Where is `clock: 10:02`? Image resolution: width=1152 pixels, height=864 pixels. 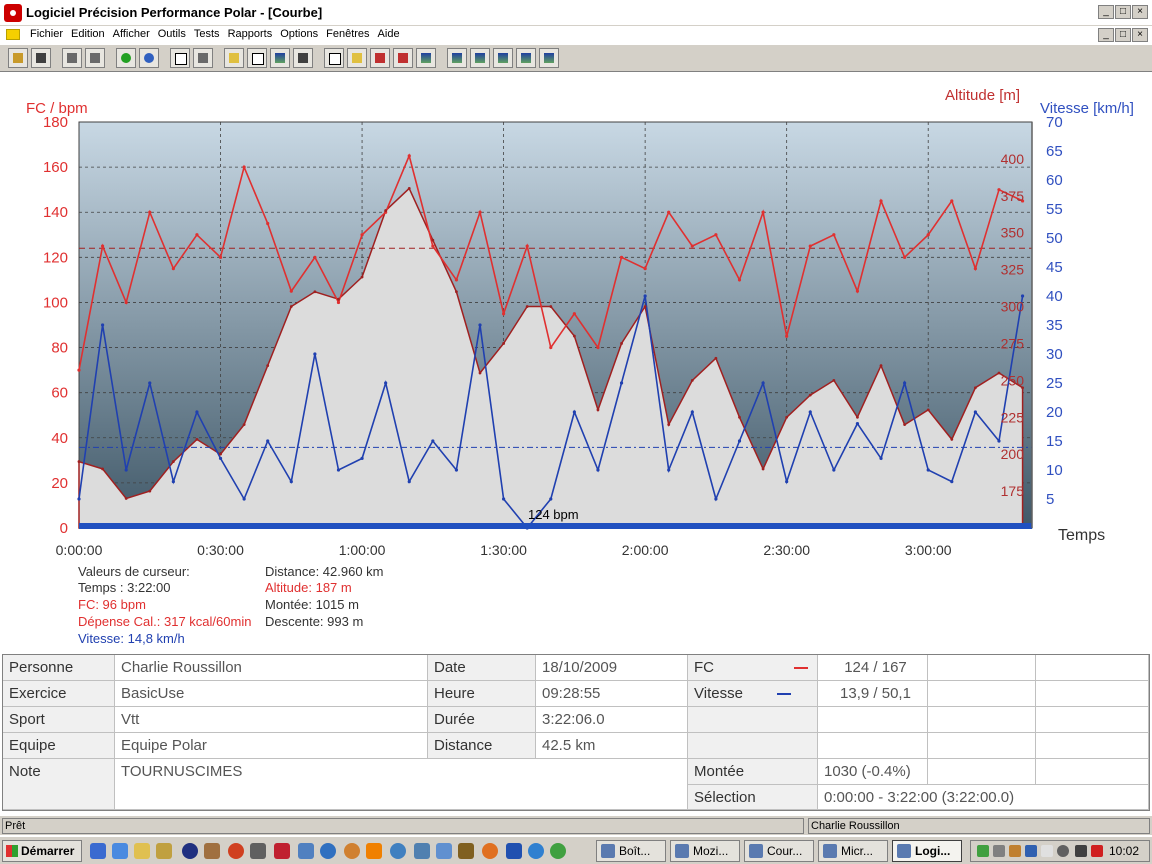
clock: 10:02 is located at coordinates (1124, 851).